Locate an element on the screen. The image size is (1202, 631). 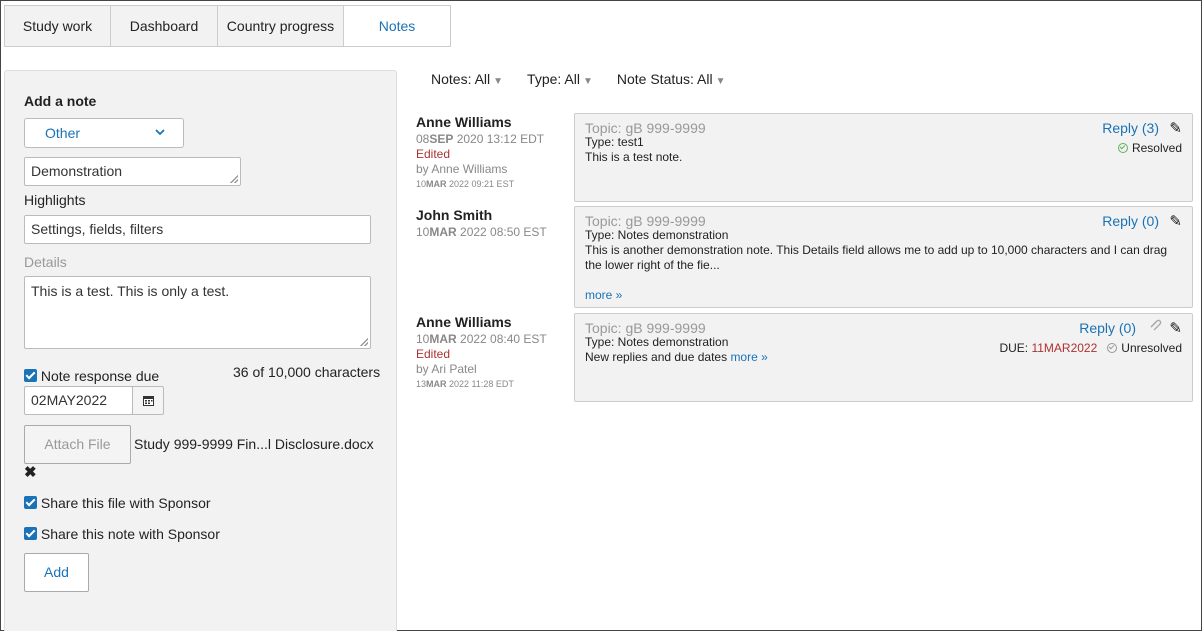
calendar-icon is located at coordinates (148, 400).